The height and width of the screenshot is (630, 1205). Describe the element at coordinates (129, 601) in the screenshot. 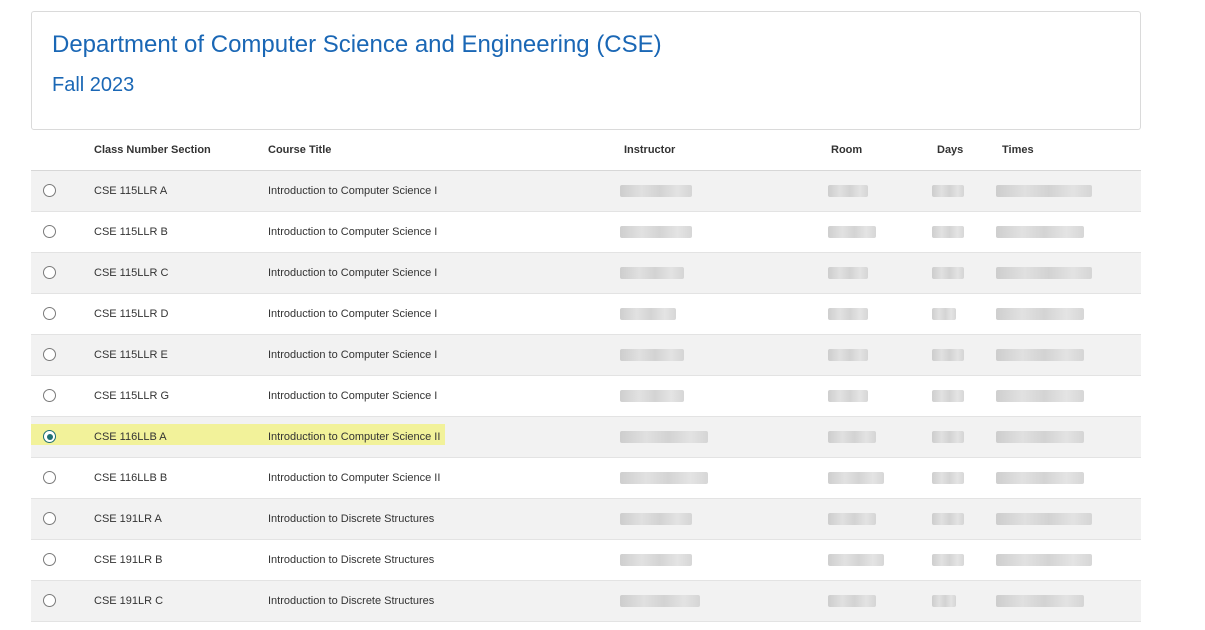

I see `class-section-cell: CSE 191LR C` at that location.